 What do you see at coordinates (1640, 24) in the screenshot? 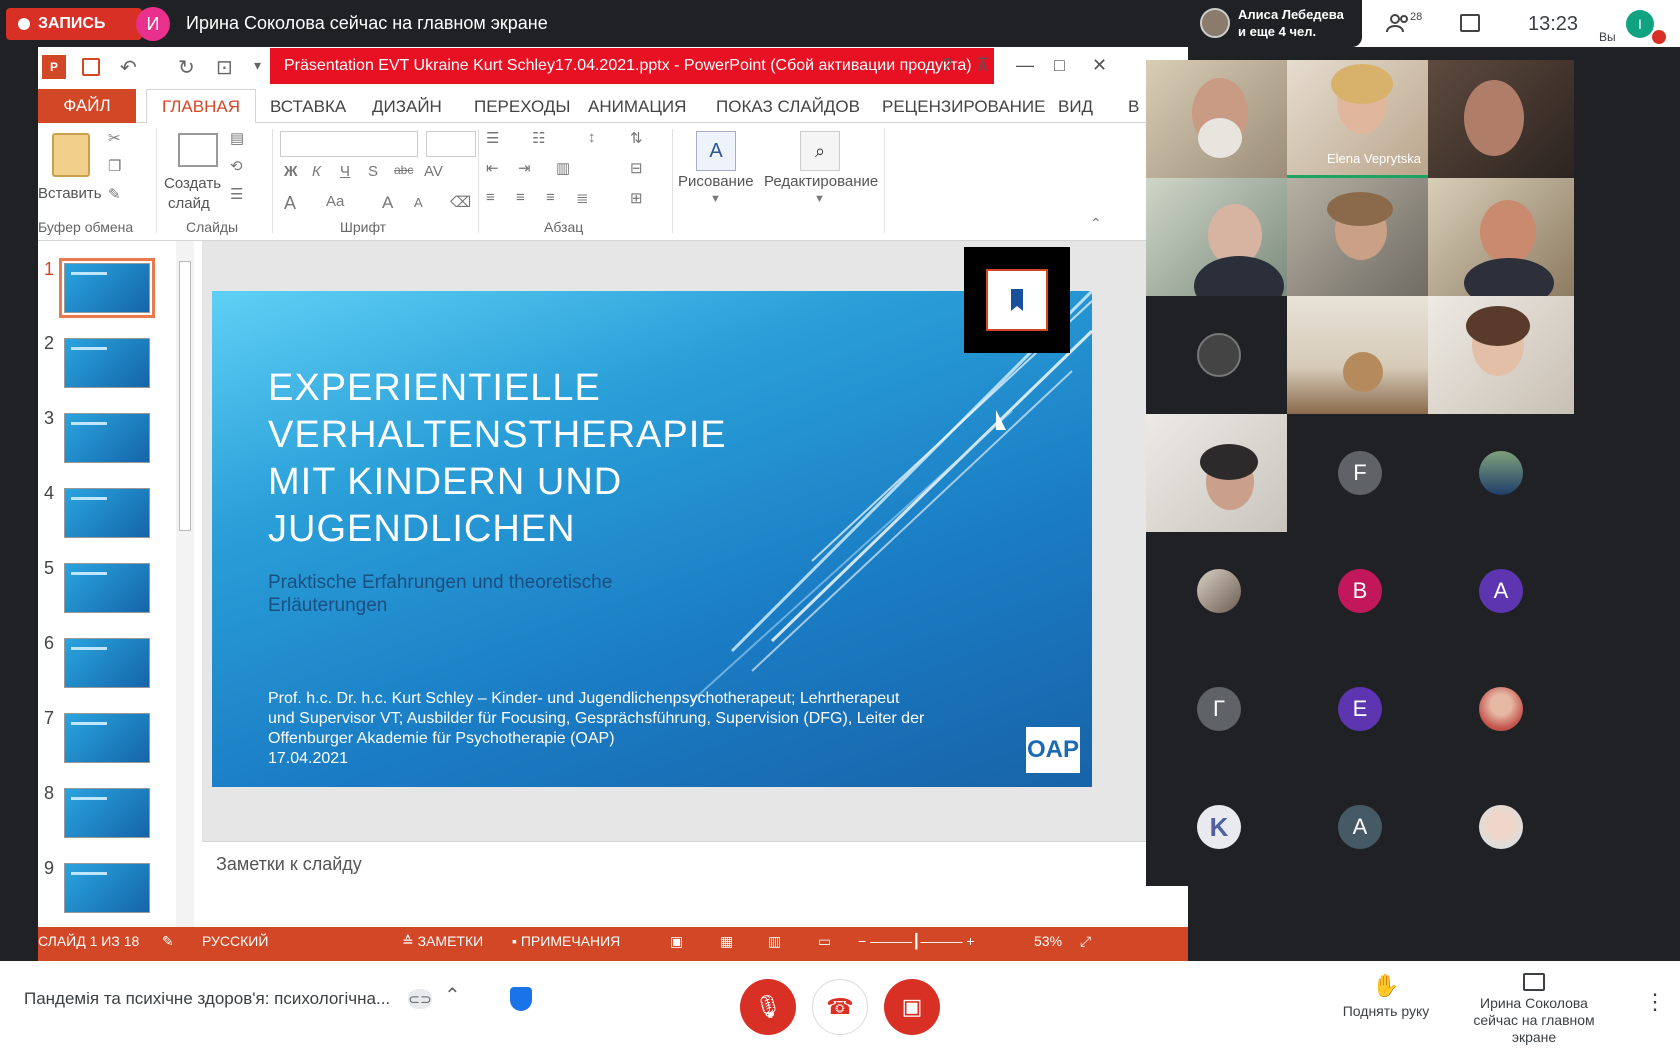
I see `self-avatar: I` at bounding box center [1640, 24].